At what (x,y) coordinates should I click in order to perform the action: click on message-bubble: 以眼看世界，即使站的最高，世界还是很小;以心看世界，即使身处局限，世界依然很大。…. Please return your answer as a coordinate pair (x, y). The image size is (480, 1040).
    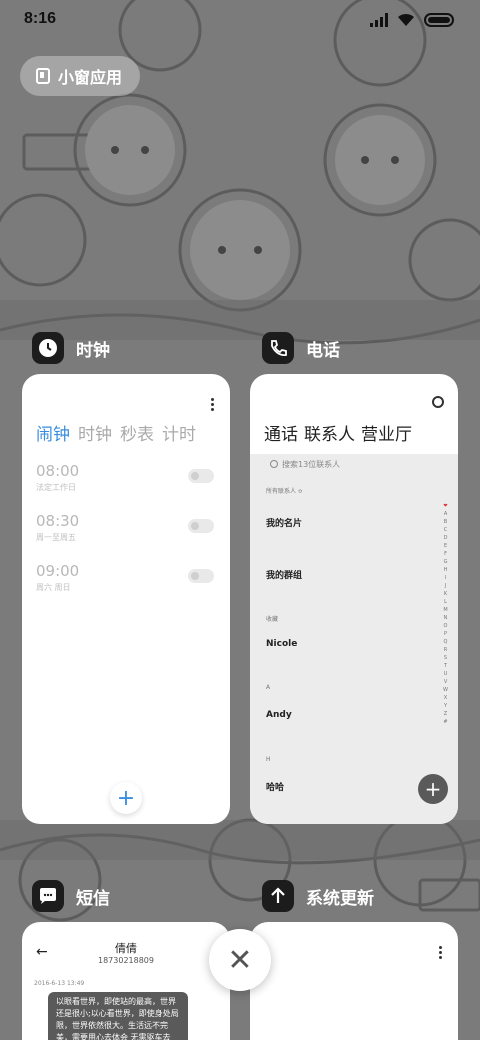
    Looking at the image, I should click on (118, 1016).